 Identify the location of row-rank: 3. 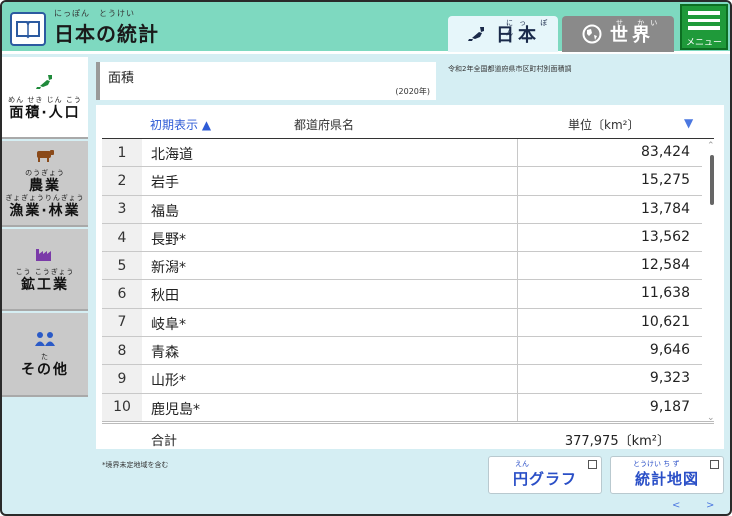
(122, 209).